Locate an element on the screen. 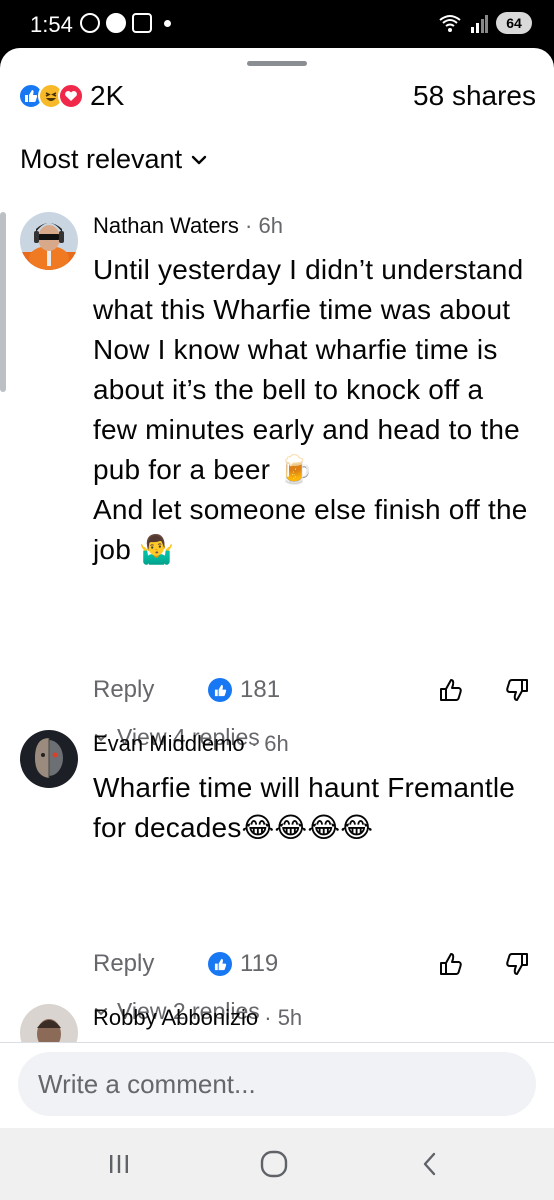 The width and height of the screenshot is (554, 1200). comment-author: Robby Abbonizio is located at coordinates (175, 1017).